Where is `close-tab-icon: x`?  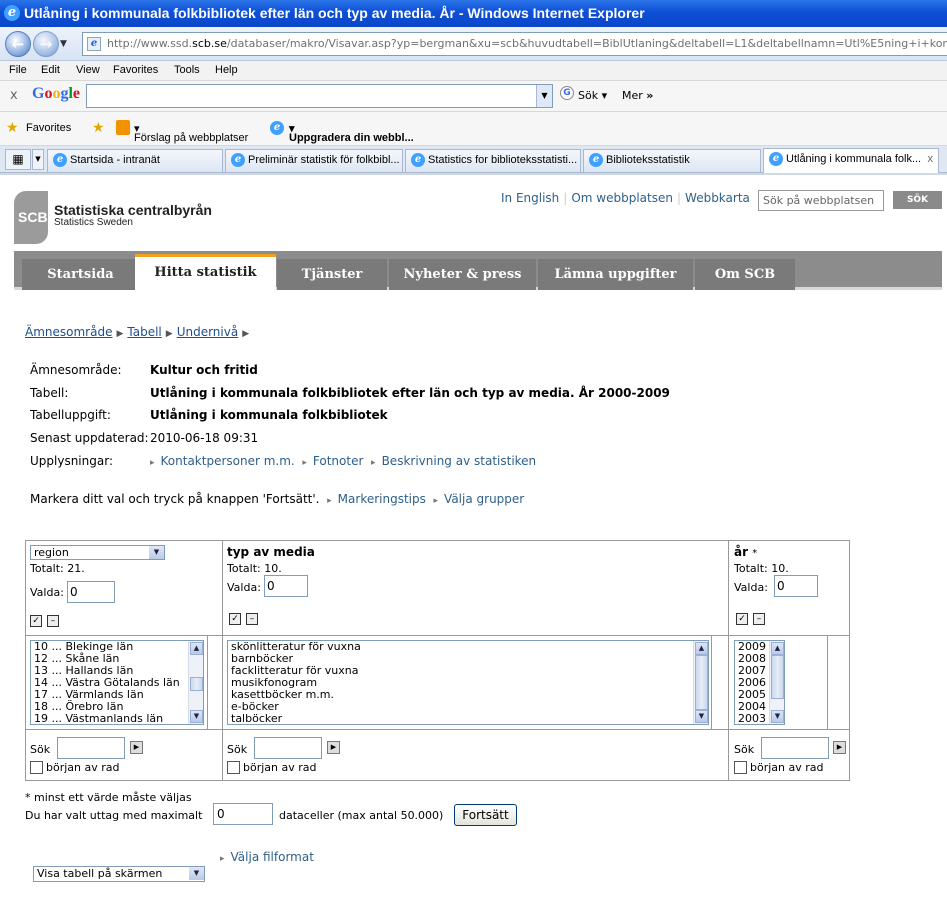 close-tab-icon: x is located at coordinates (931, 159).